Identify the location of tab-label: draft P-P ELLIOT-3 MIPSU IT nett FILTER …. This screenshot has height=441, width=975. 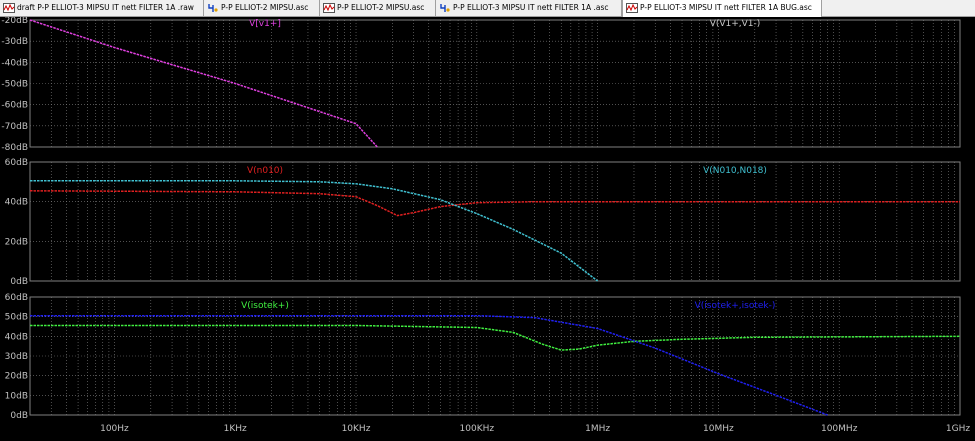
(105, 7).